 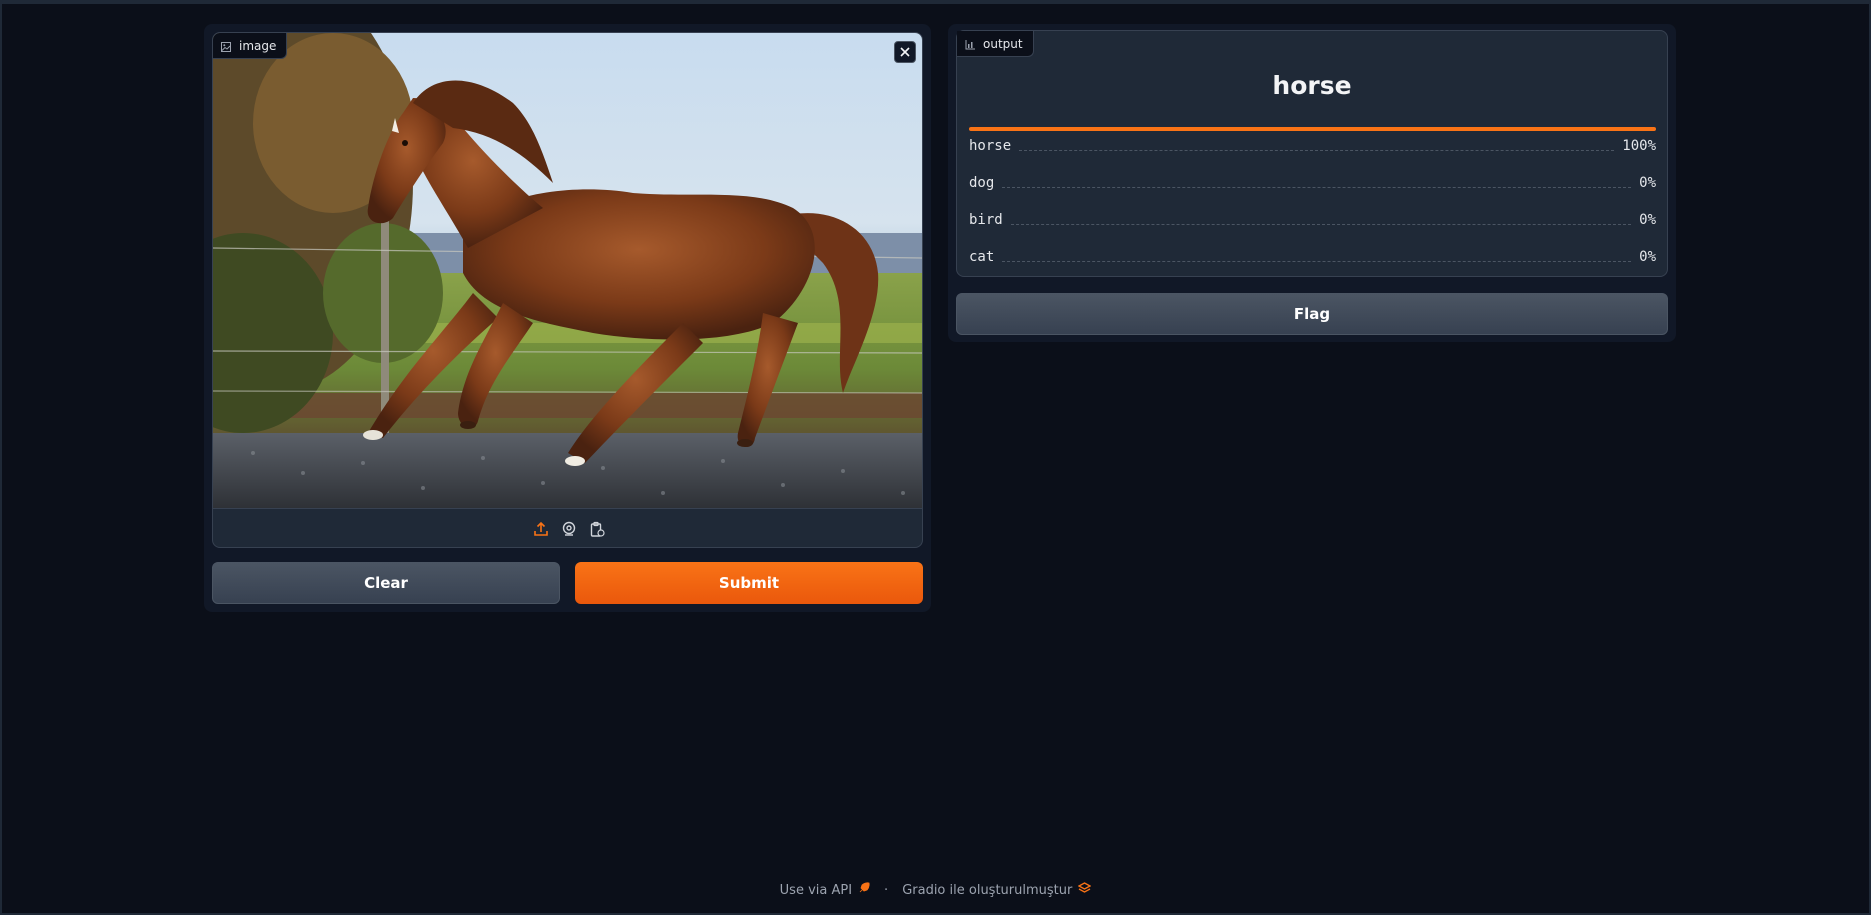 What do you see at coordinates (990, 146) in the screenshot?
I see `confidence-label: horse` at bounding box center [990, 146].